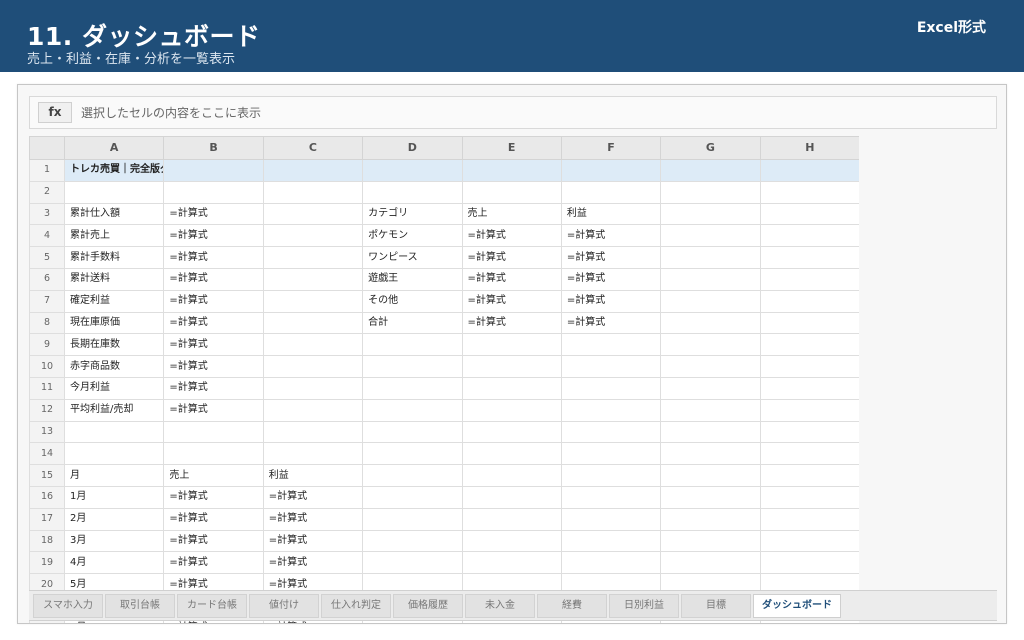  Describe the element at coordinates (313, 345) in the screenshot. I see `cell-c9` at that location.